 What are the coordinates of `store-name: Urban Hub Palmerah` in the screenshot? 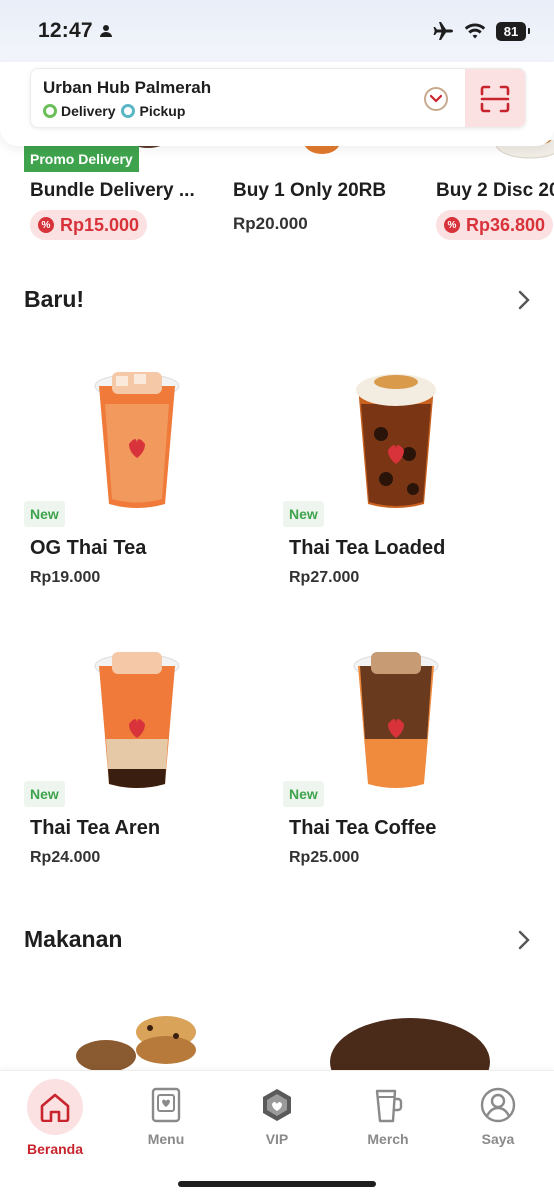 It's located at (127, 87).